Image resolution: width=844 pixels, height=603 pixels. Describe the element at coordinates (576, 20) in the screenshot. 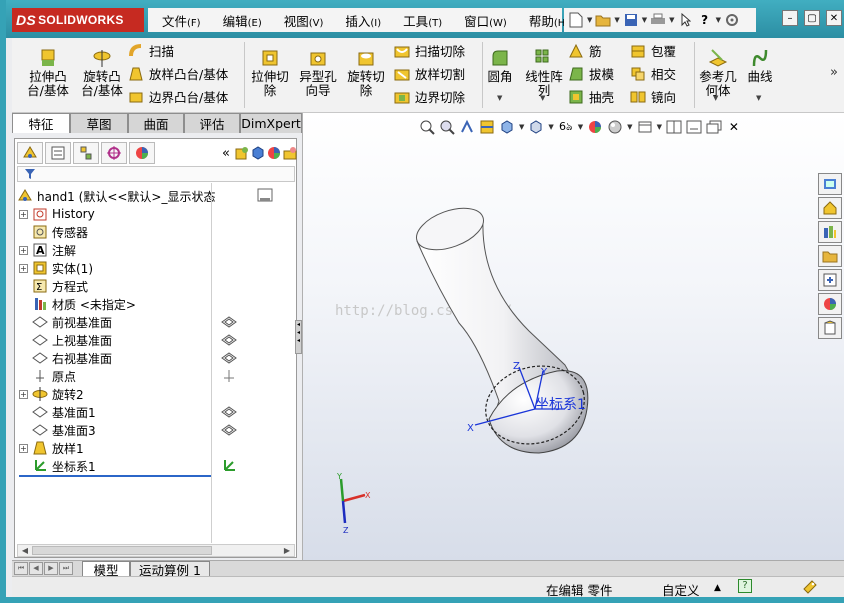

I see `new-document-icon` at that location.